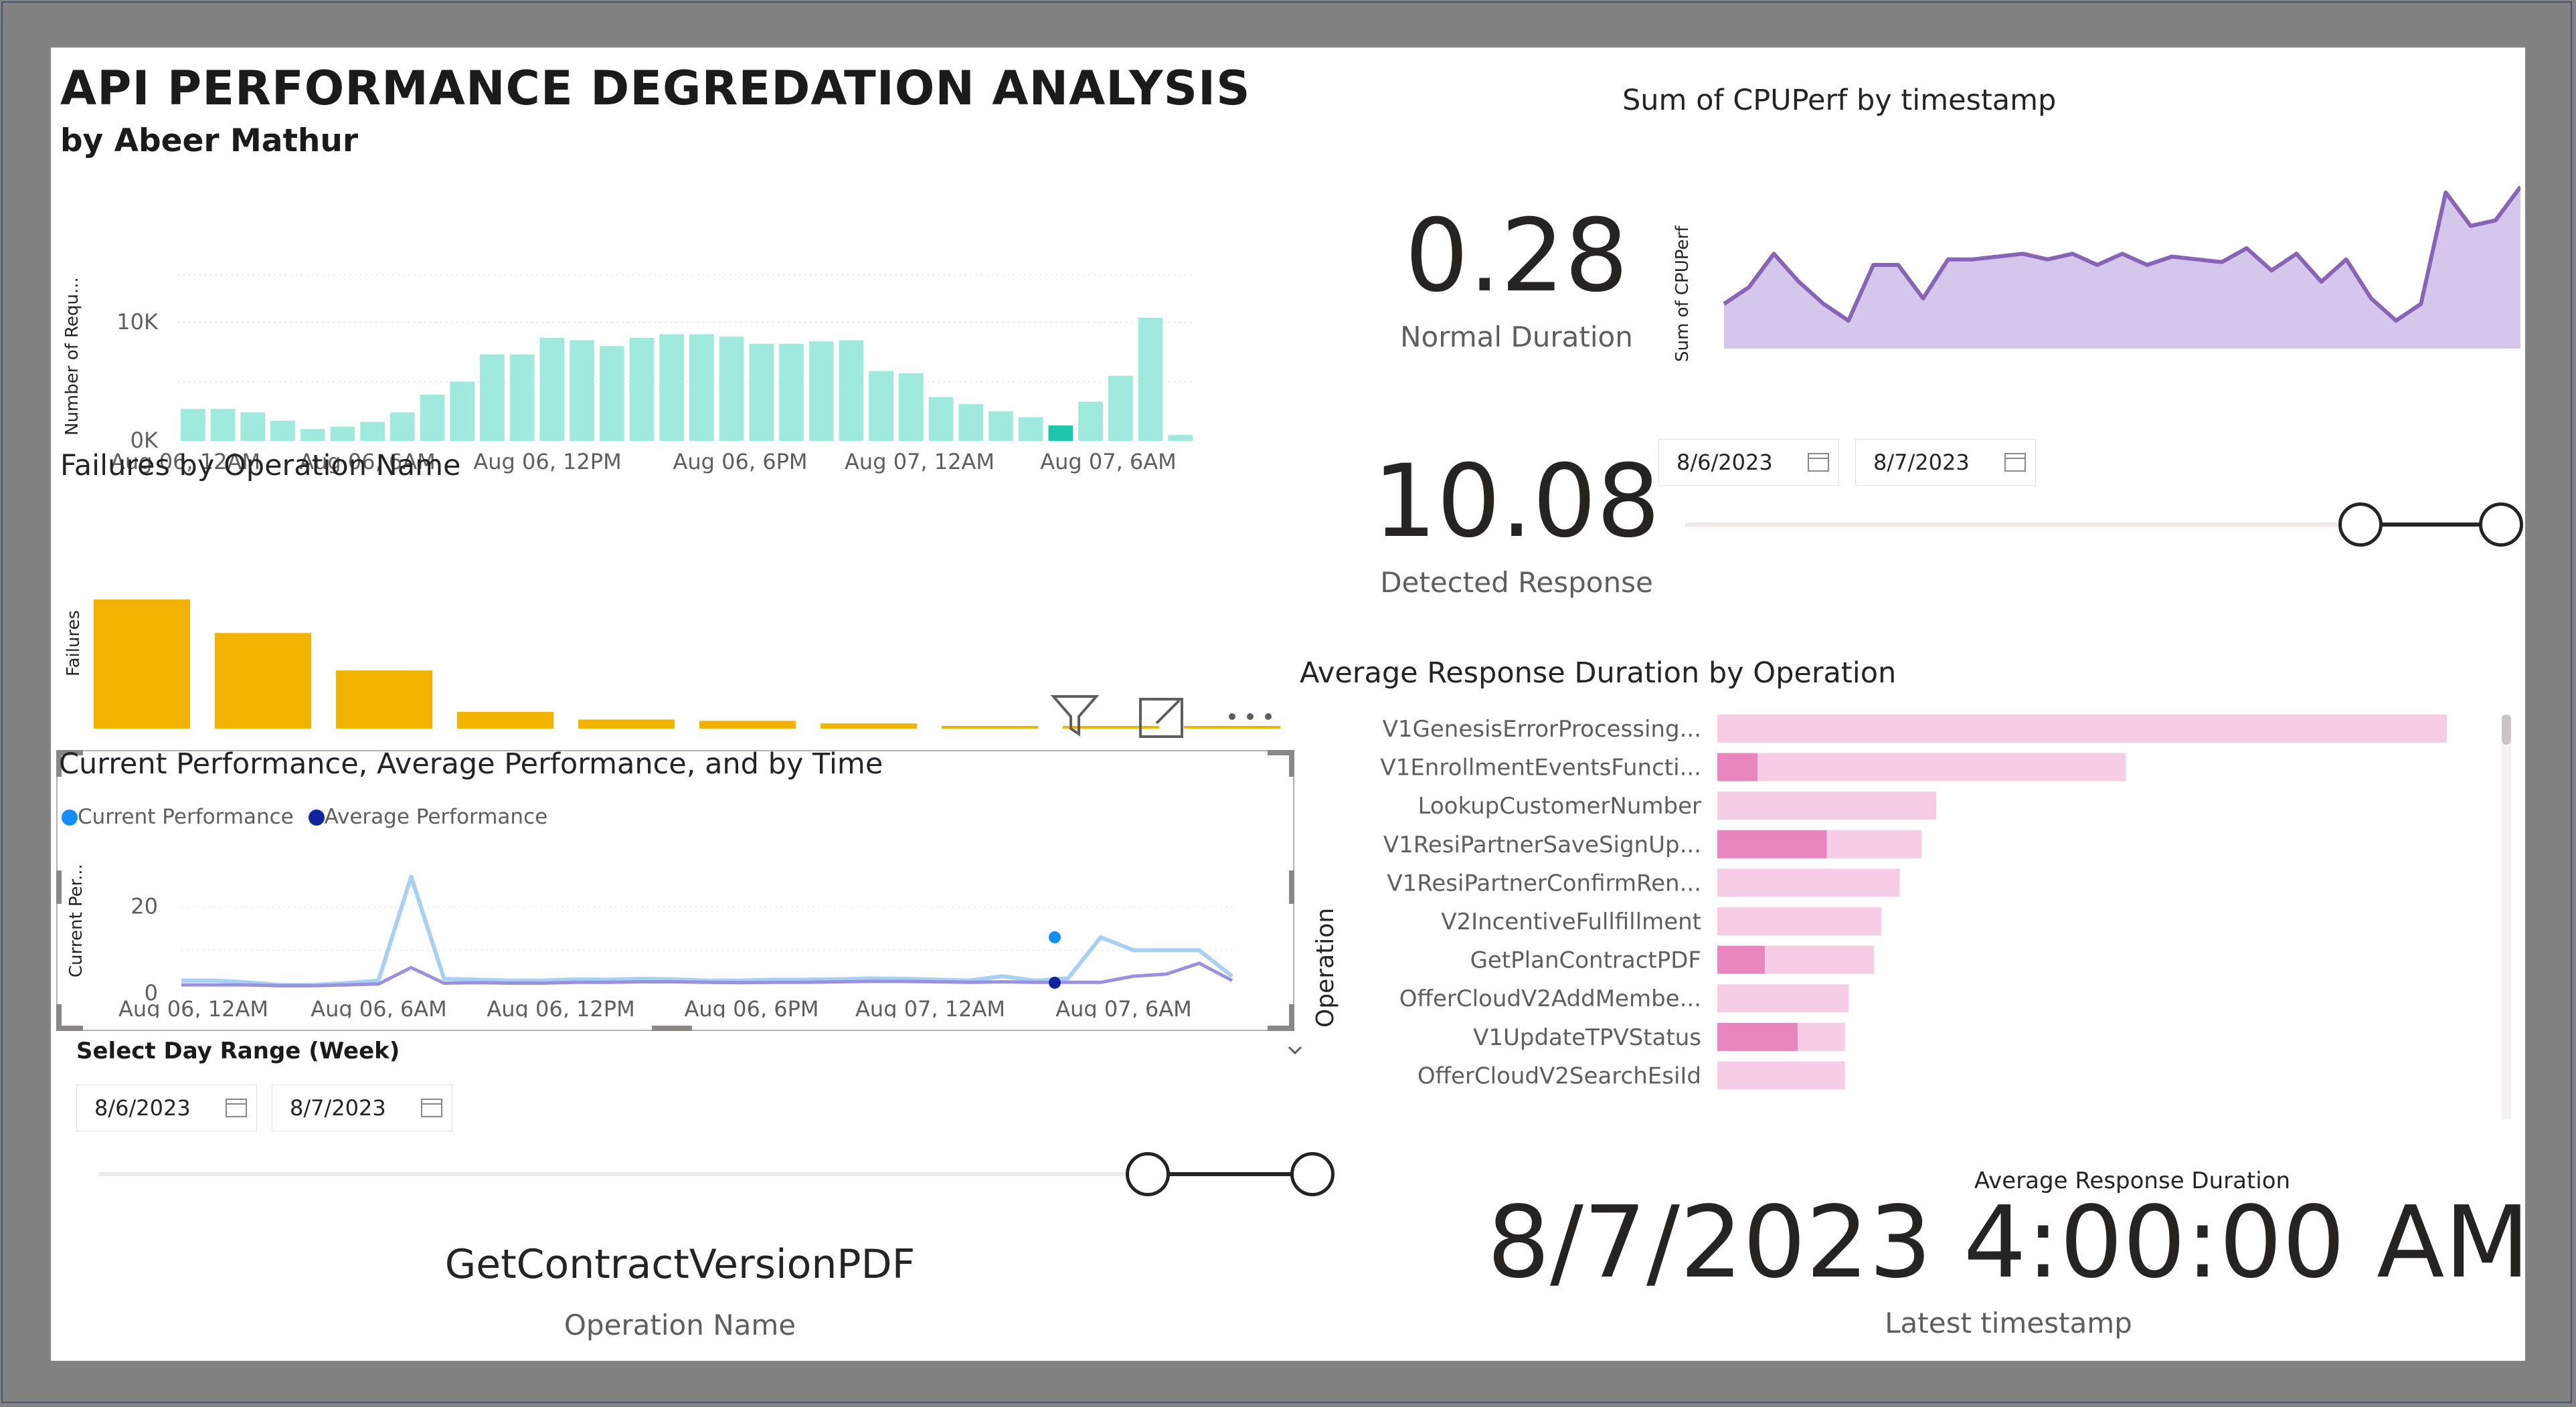  Describe the element at coordinates (137, 322) in the screenshot. I see `y-tick-label: 10K` at that location.